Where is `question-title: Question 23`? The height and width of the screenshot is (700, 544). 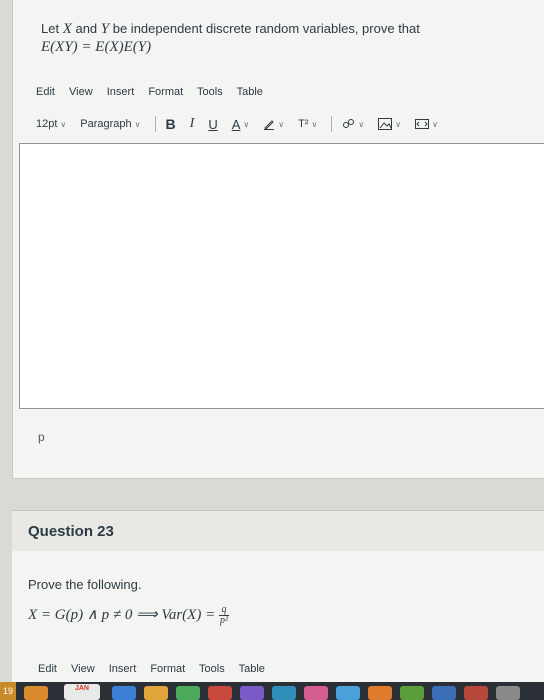
question-title: Question 23 is located at coordinates (71, 531).